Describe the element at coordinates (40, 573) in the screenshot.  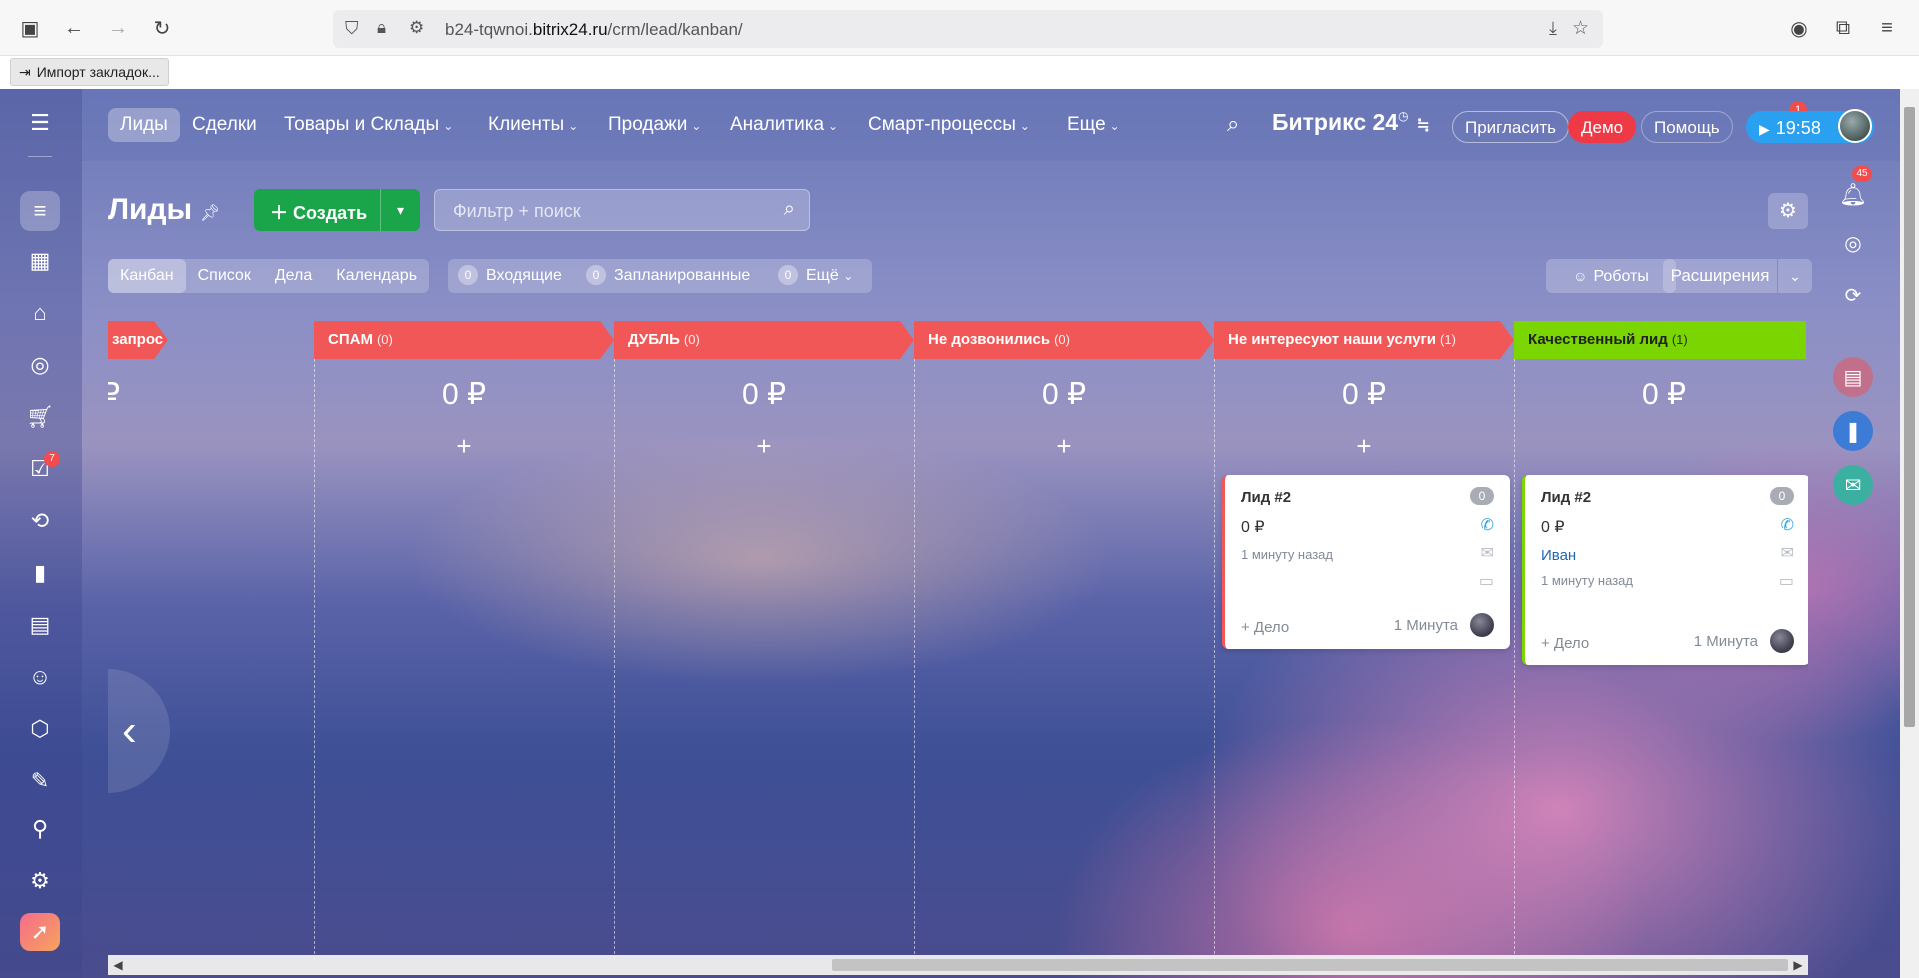
I see `analytics-icon: ▮` at that location.